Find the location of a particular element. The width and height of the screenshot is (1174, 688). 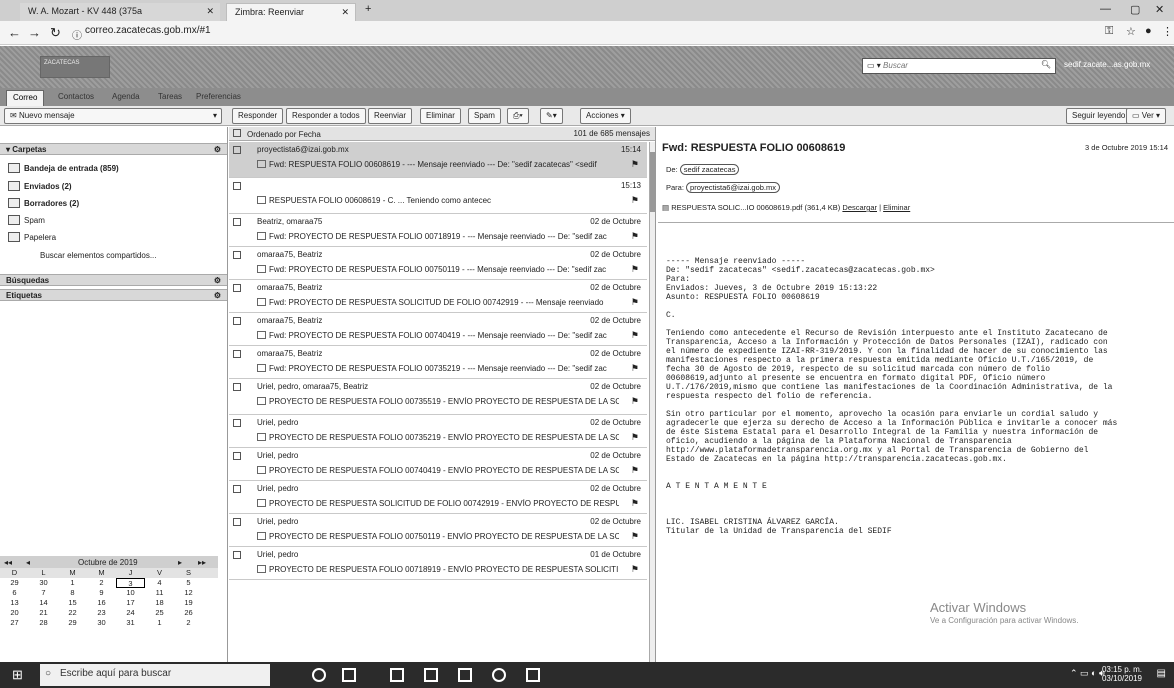

calendar-day: 15 is located at coordinates (72, 603).